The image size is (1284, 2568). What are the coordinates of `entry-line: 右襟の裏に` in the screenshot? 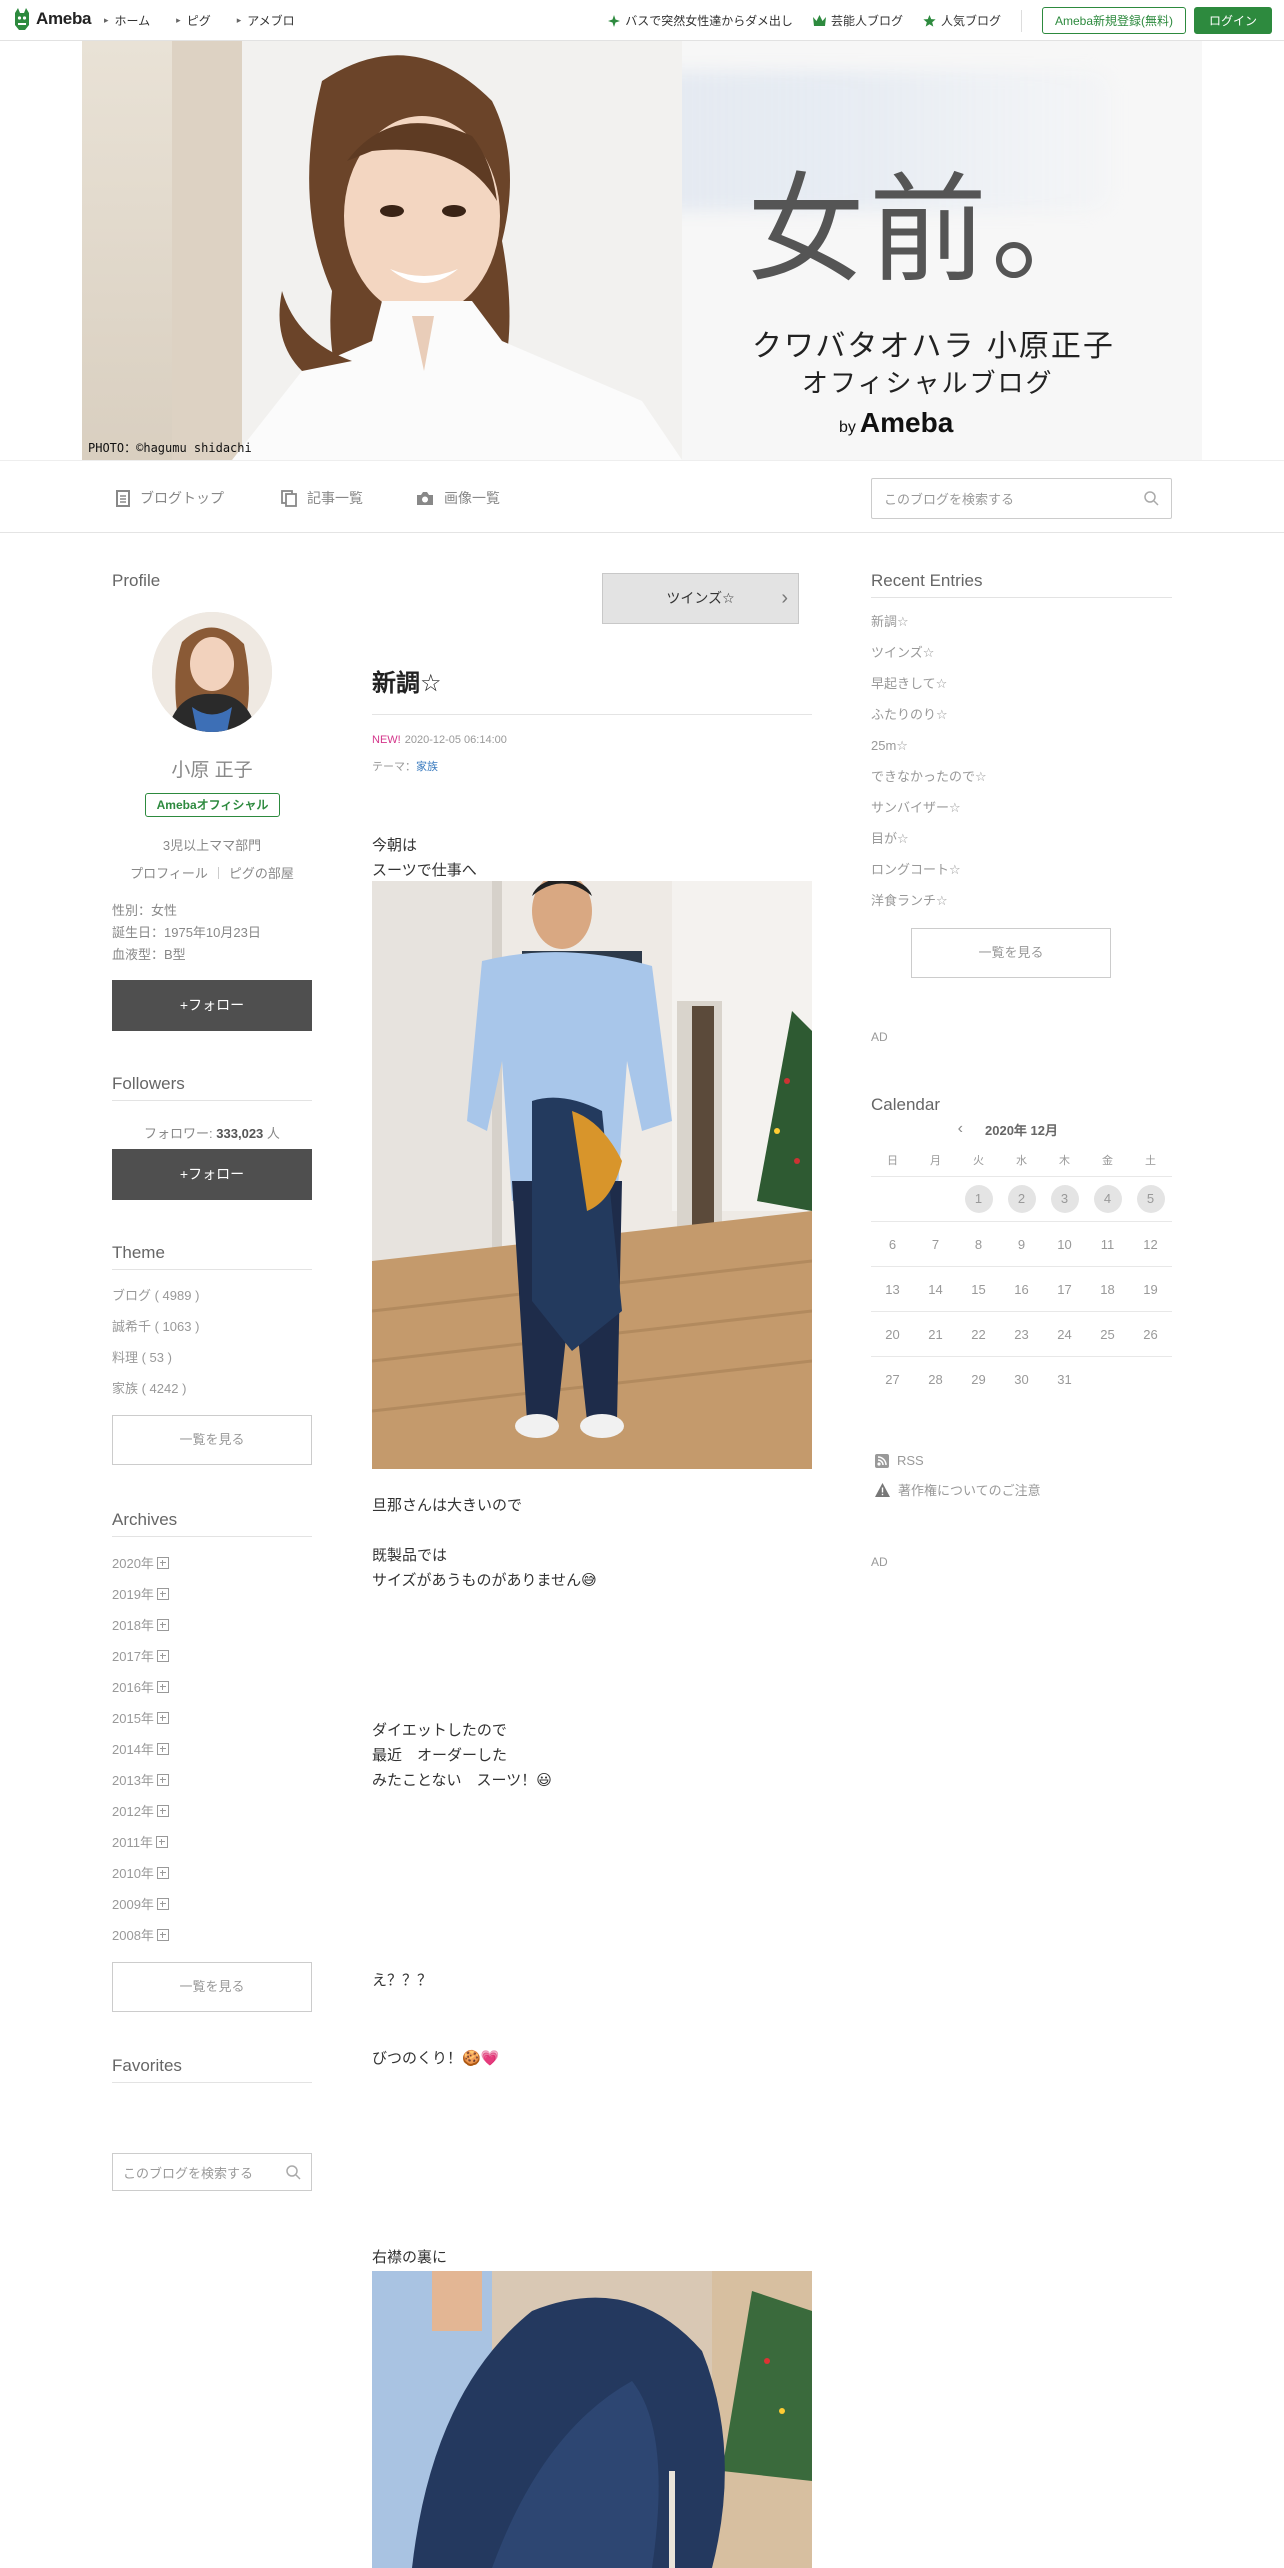 It's located at (410, 2257).